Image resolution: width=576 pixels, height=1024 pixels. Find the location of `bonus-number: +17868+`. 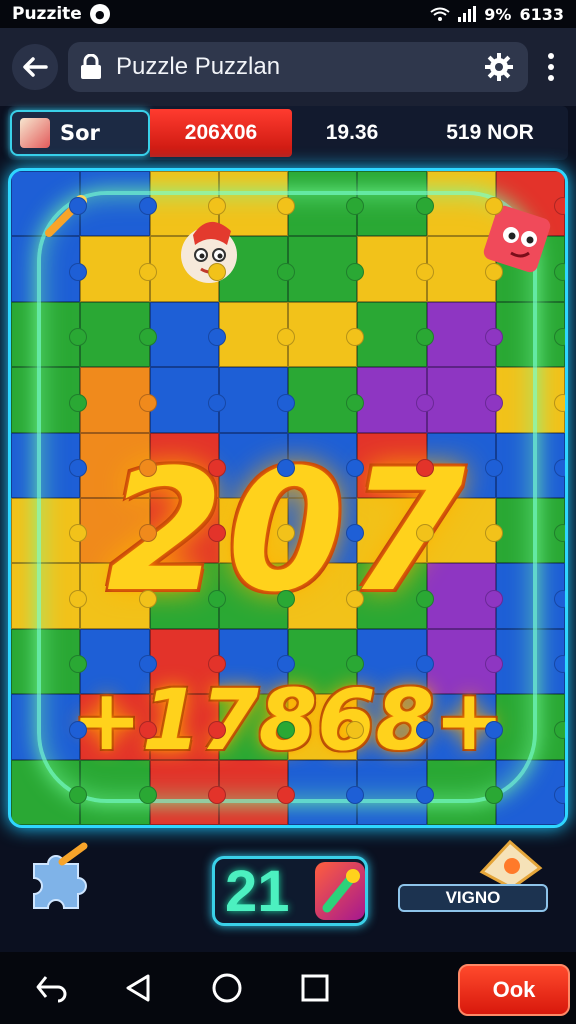

bonus-number: +17868+ is located at coordinates (288, 720).